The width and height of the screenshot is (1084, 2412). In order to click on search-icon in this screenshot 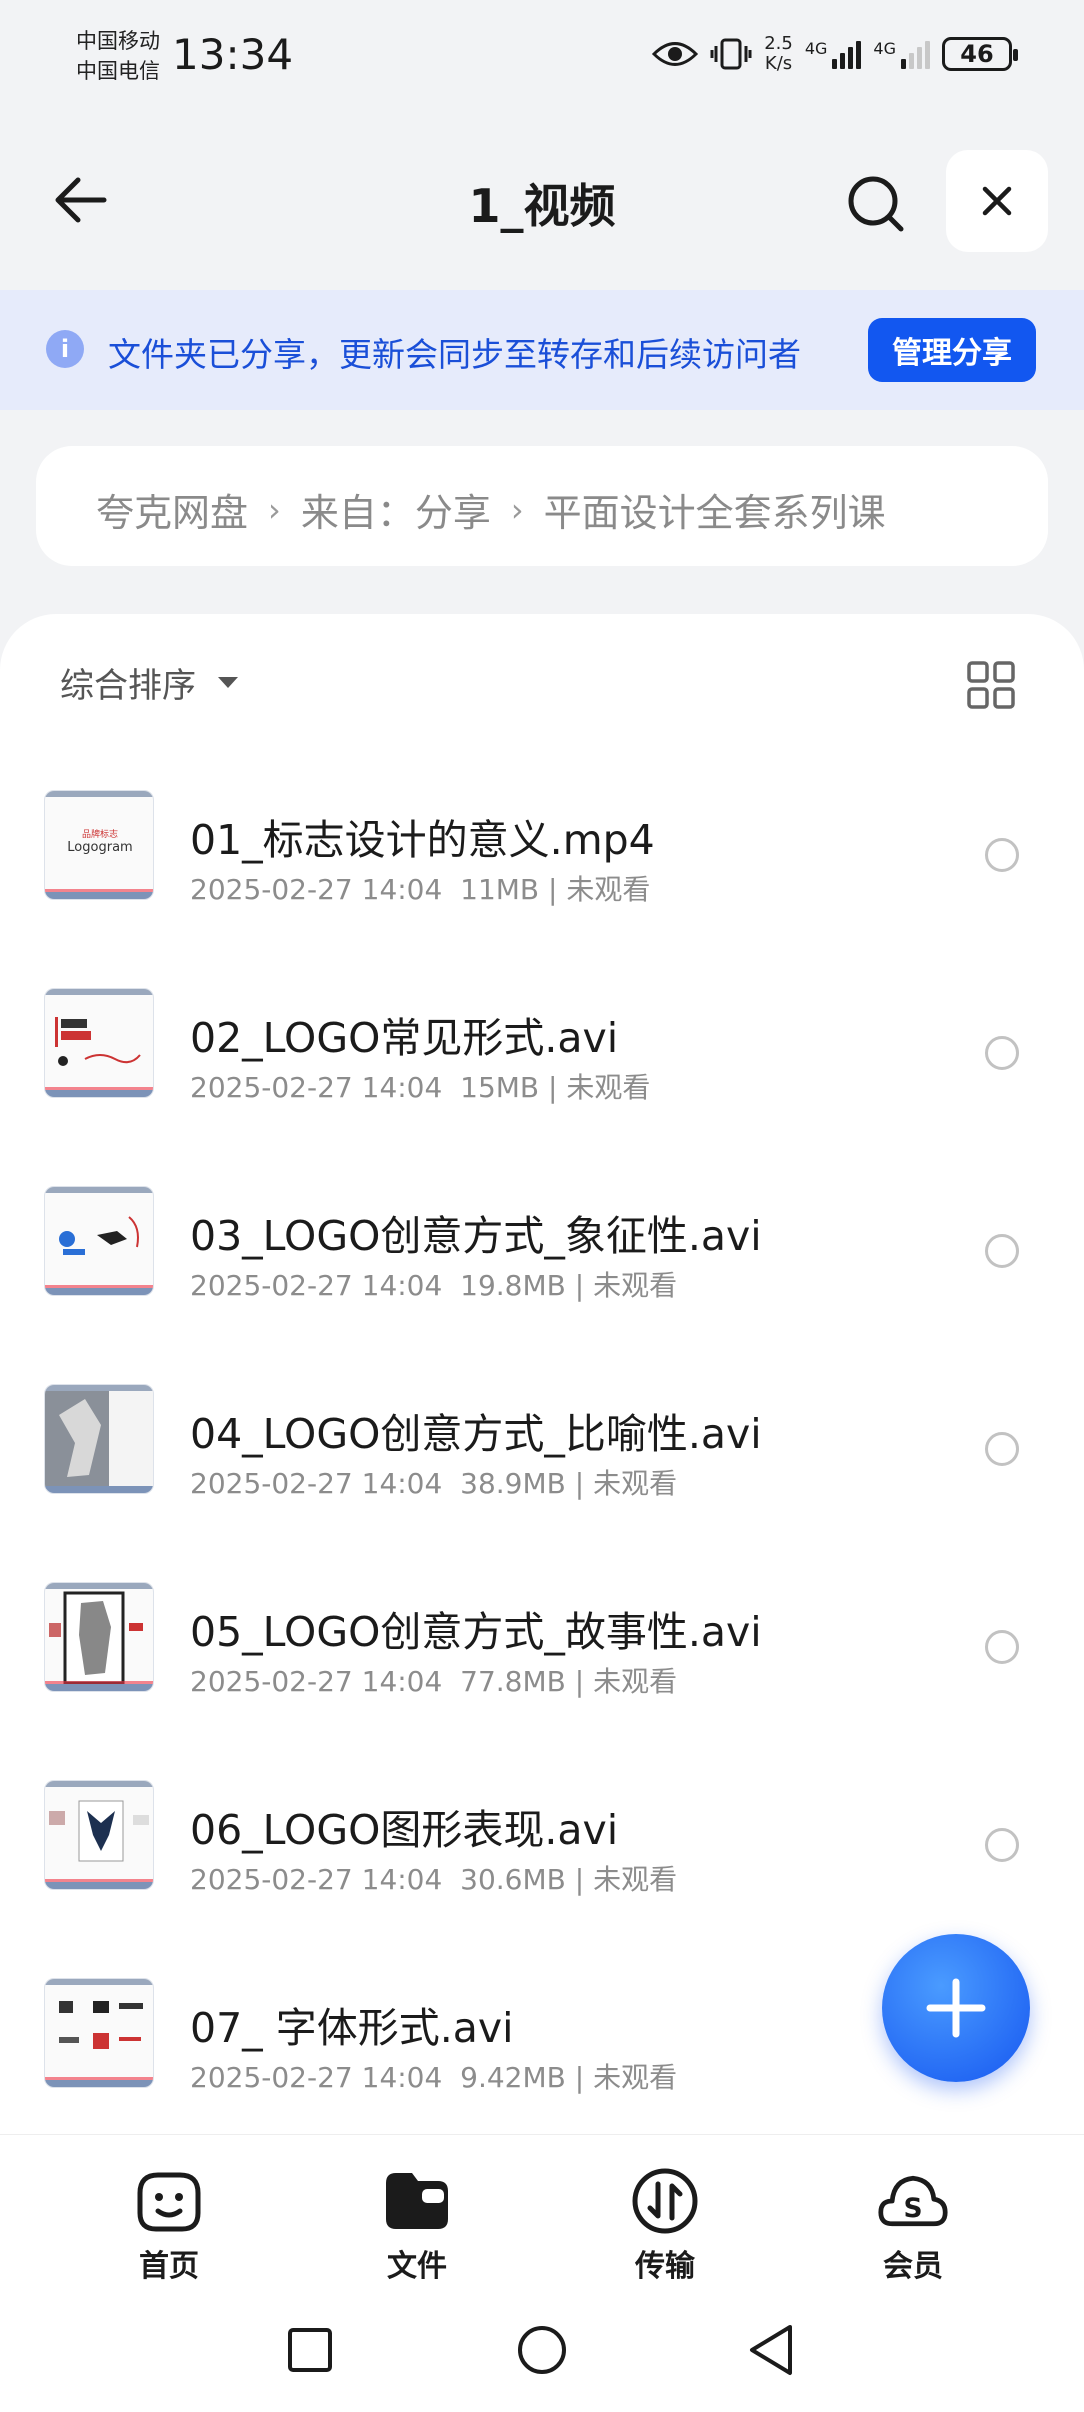, I will do `click(876, 204)`.